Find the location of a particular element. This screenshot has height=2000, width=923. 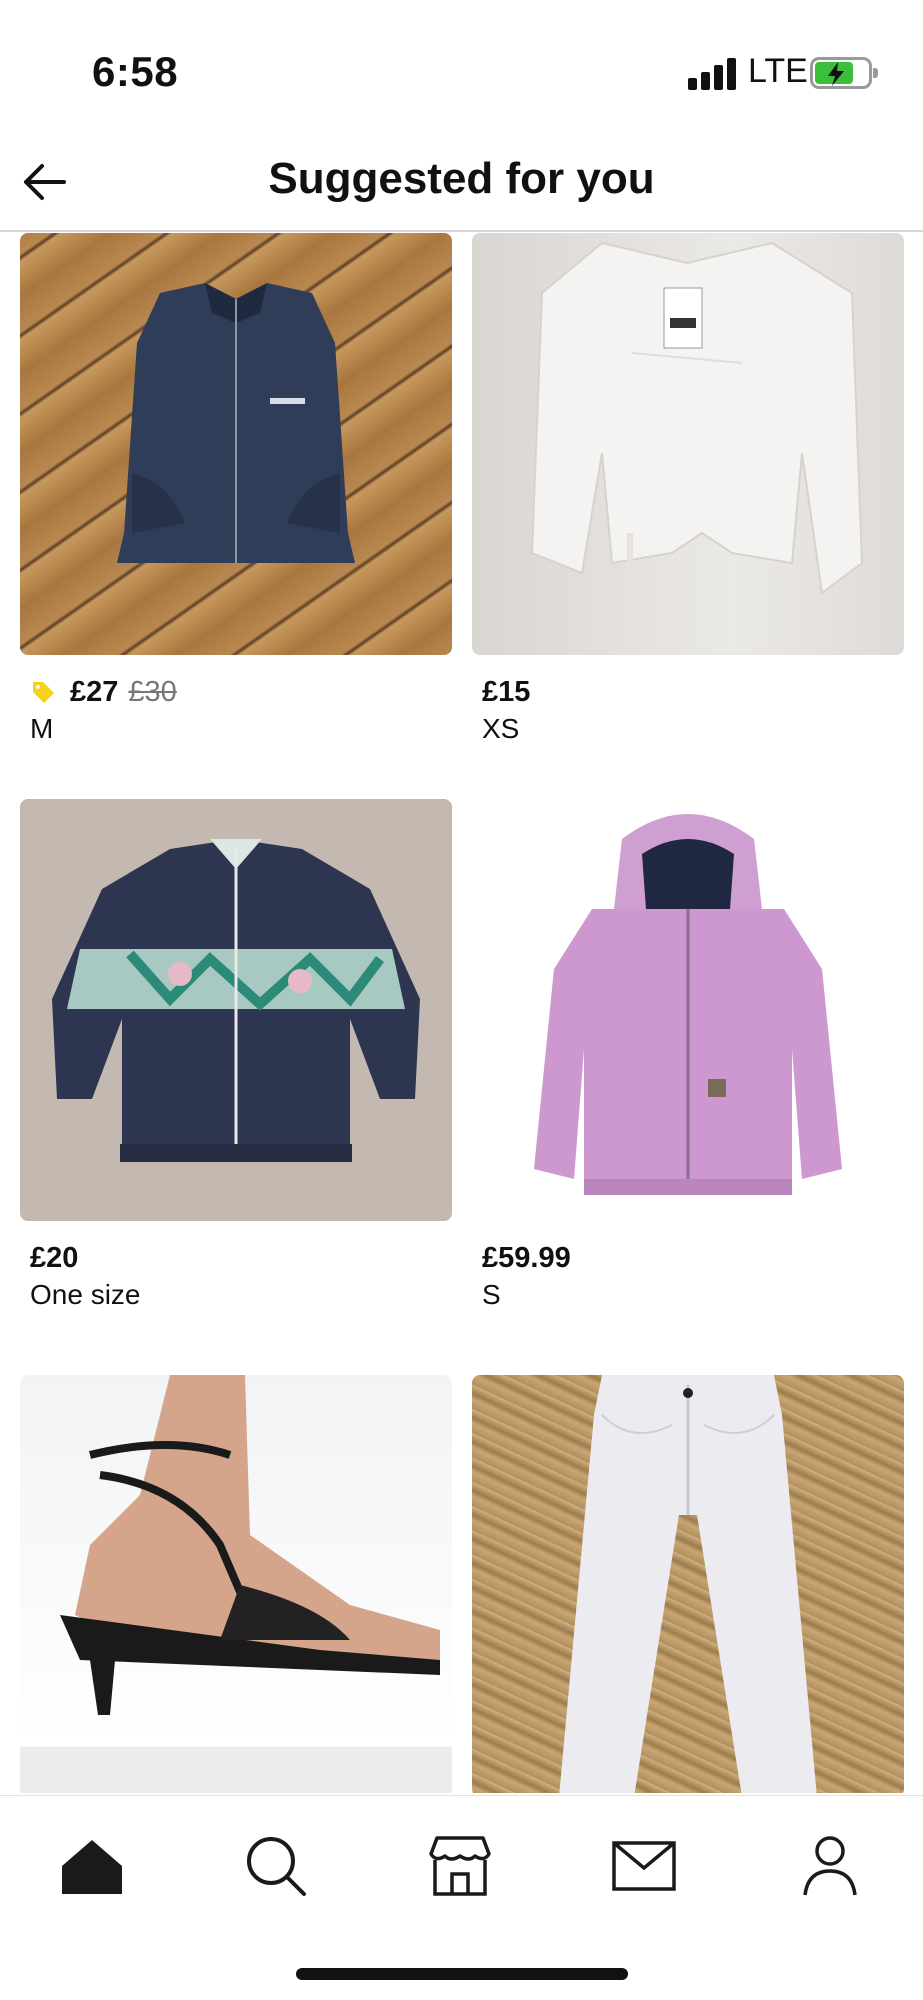

nav-home is located at coordinates (92, 1866).